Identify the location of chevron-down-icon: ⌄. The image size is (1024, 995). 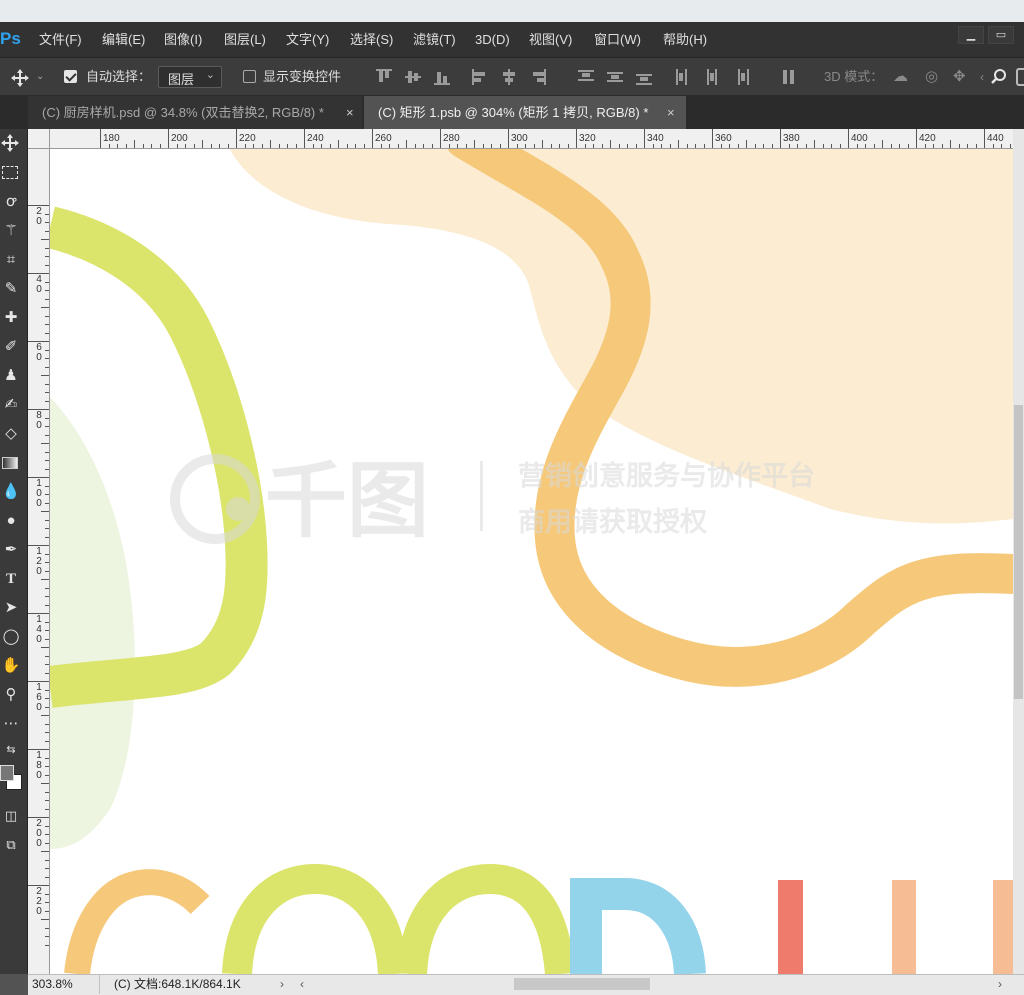
(210, 75).